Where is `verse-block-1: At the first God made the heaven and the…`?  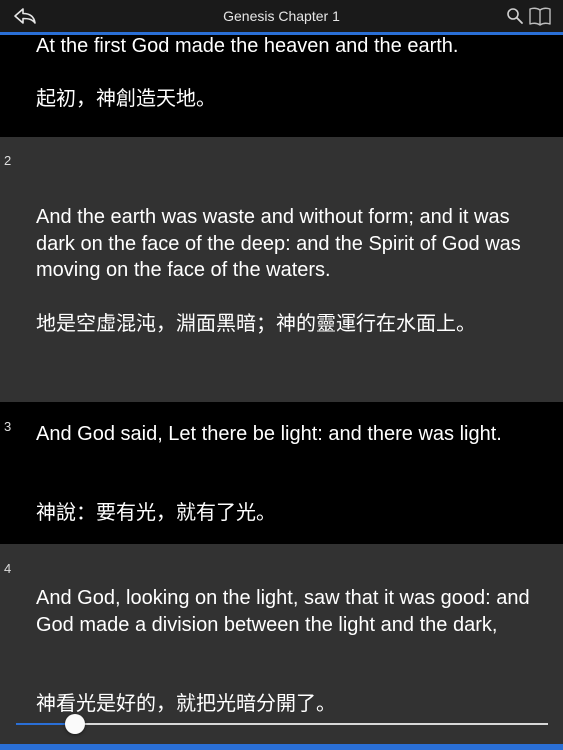
verse-block-1: At the first God made the heaven and the… is located at coordinates (281, 86).